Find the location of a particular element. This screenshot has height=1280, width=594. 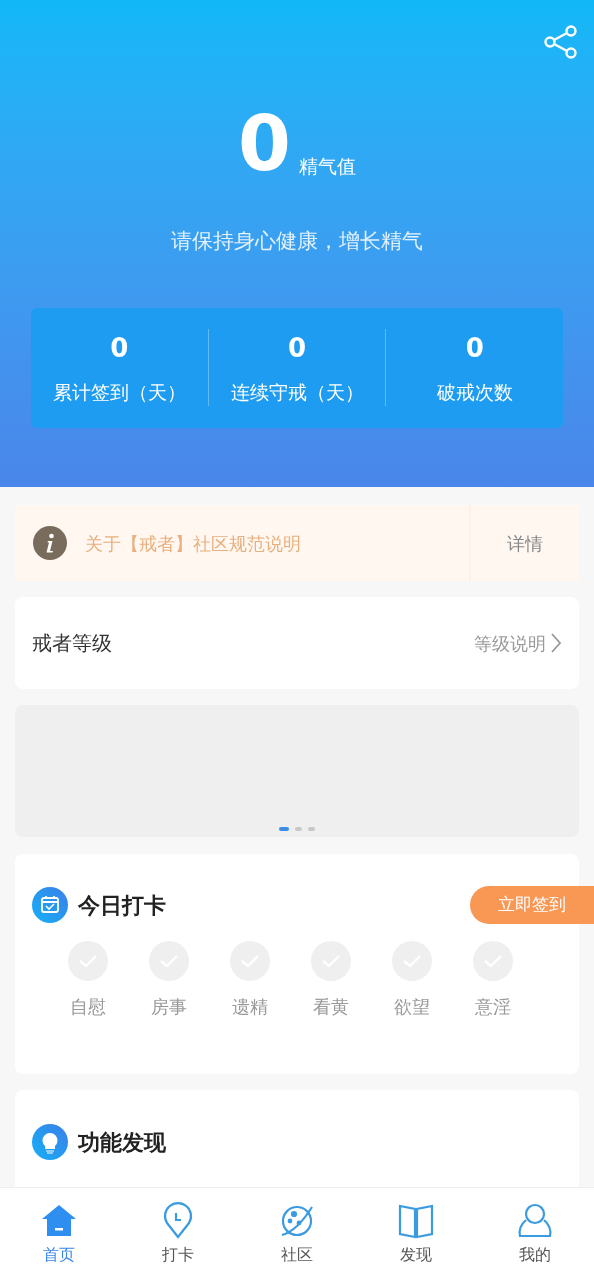

checkin-title: 今日打卡 is located at coordinates (122, 905).